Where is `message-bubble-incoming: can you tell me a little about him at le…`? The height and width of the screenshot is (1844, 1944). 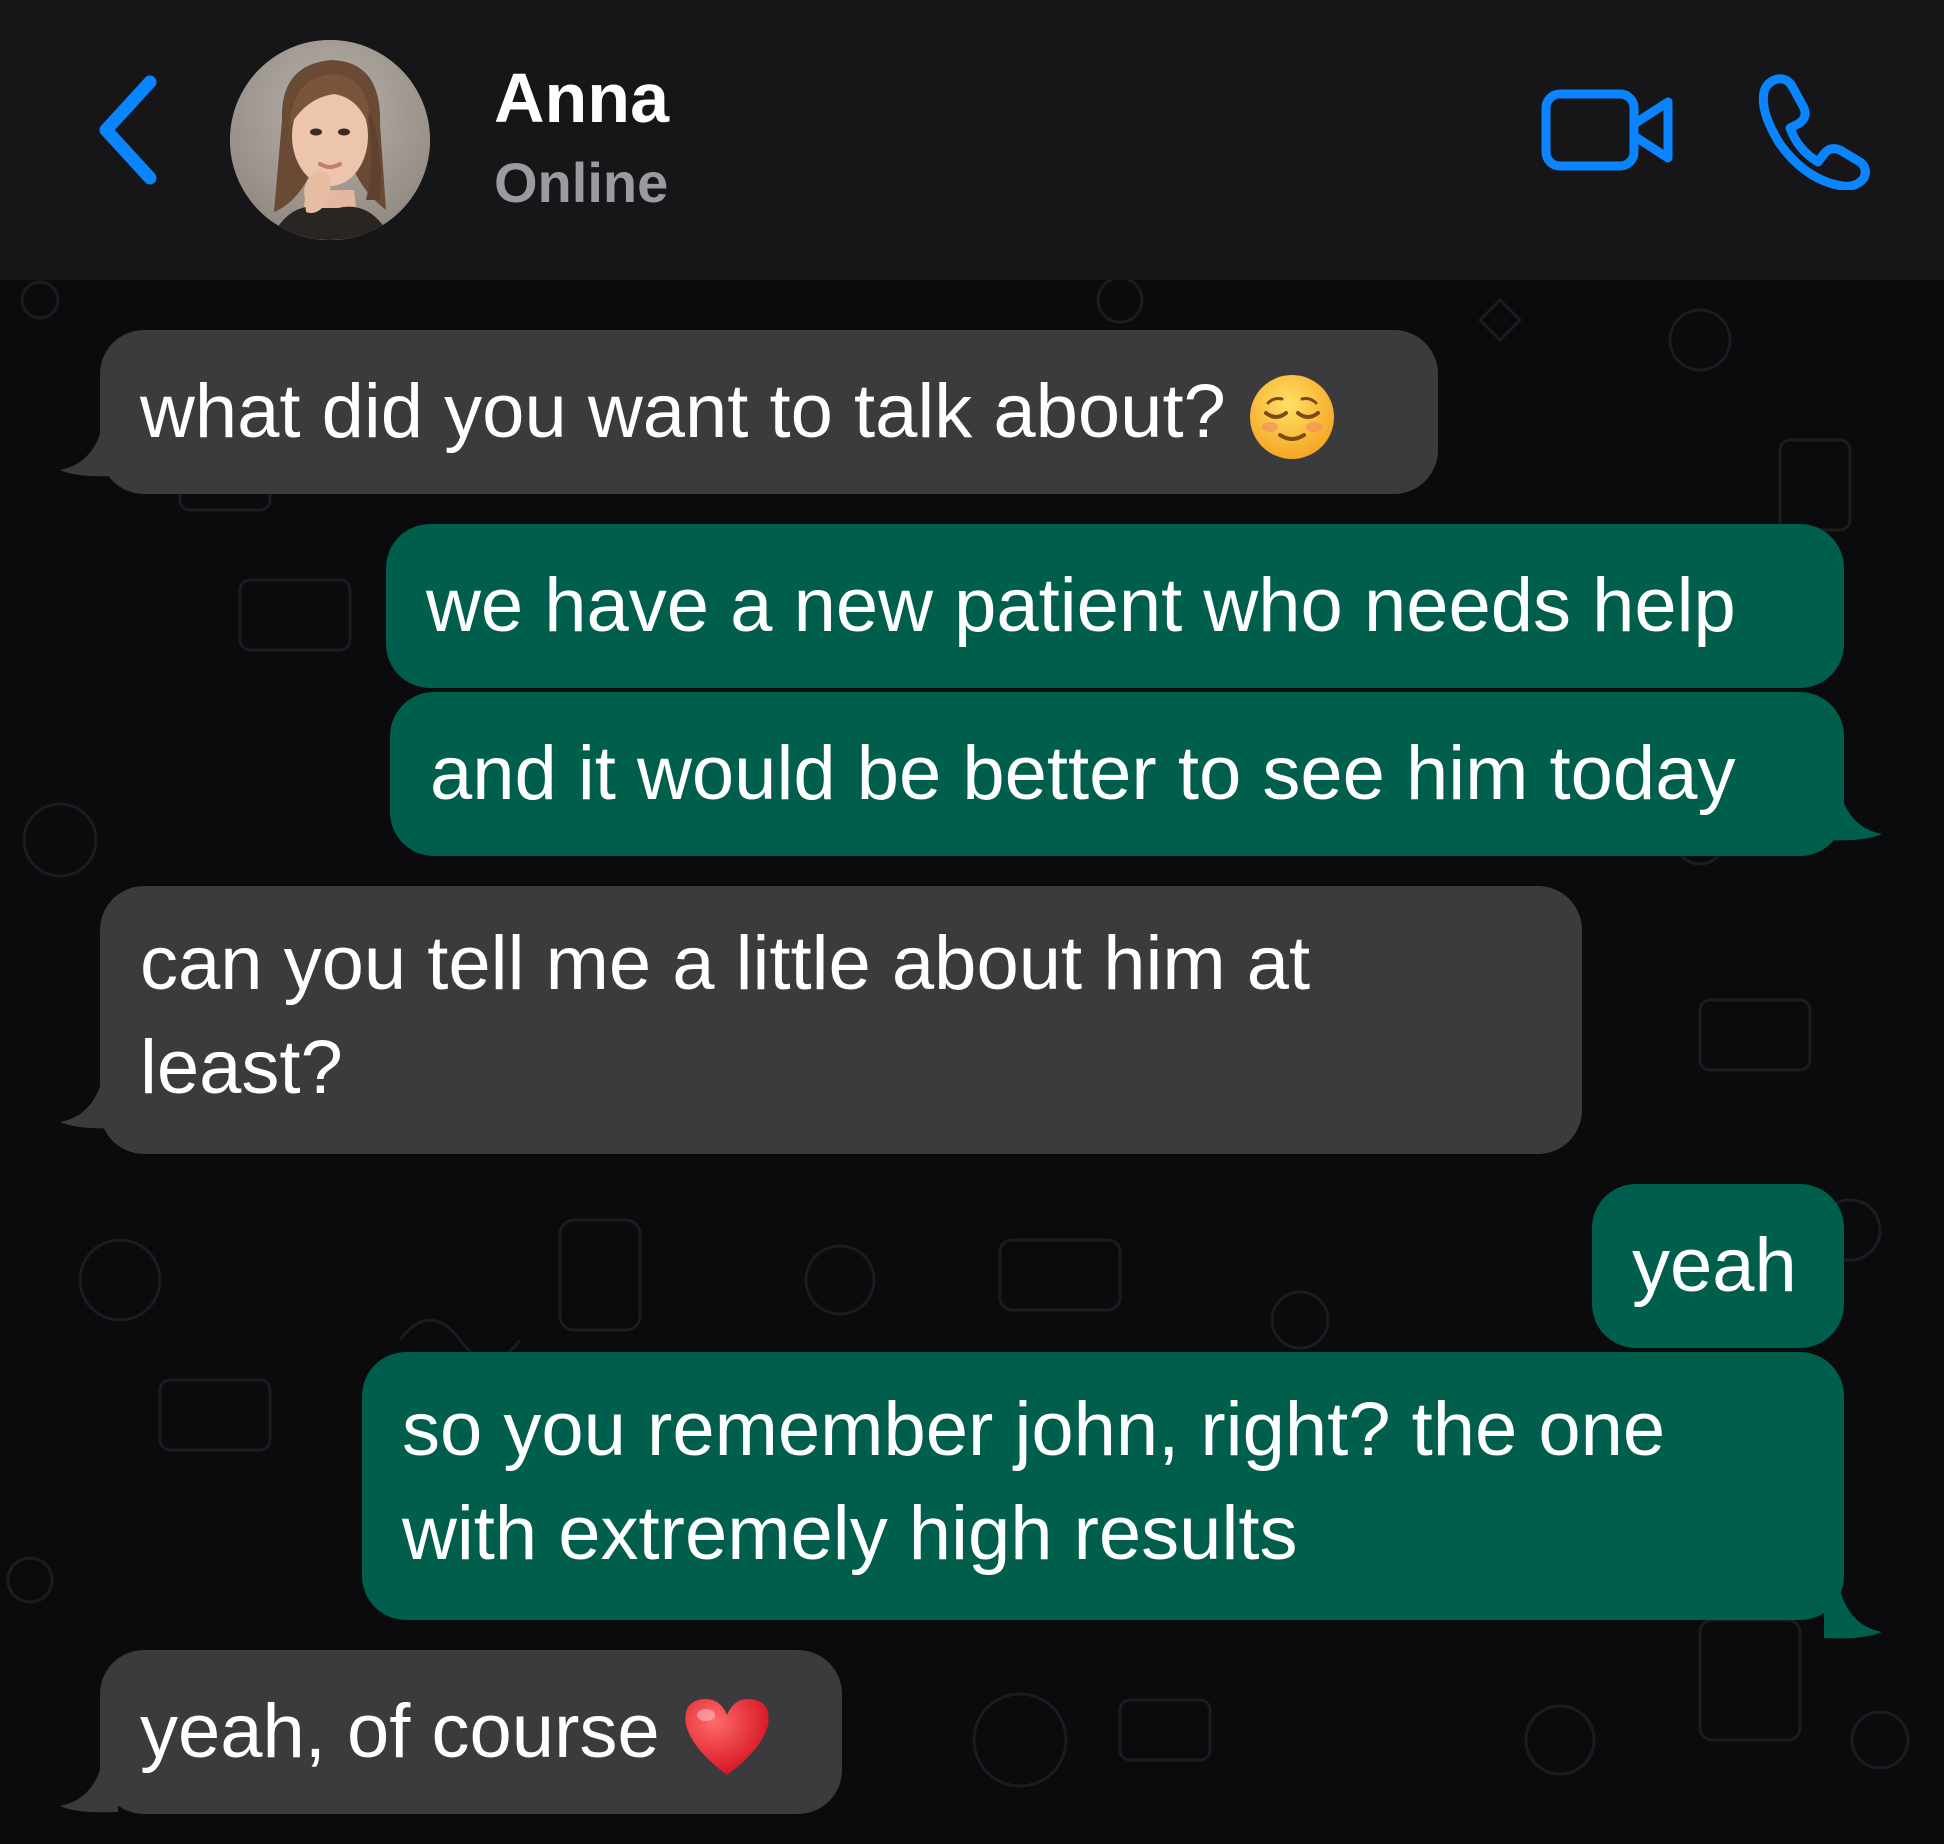
message-bubble-incoming: can you tell me a little about him at le… is located at coordinates (841, 1020).